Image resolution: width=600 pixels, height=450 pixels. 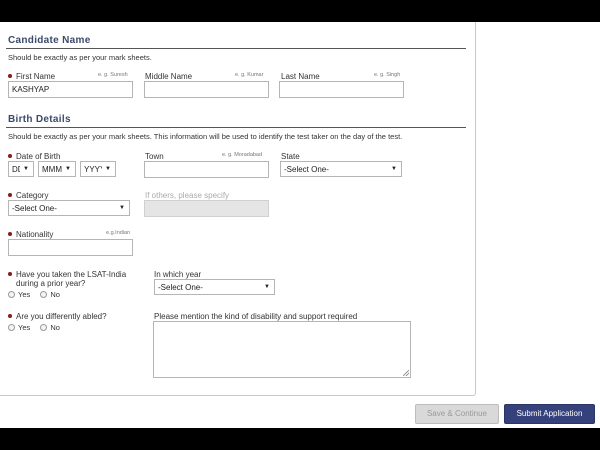 I want to click on first-name-hint: e. g. Suresh, so click(x=113, y=75).